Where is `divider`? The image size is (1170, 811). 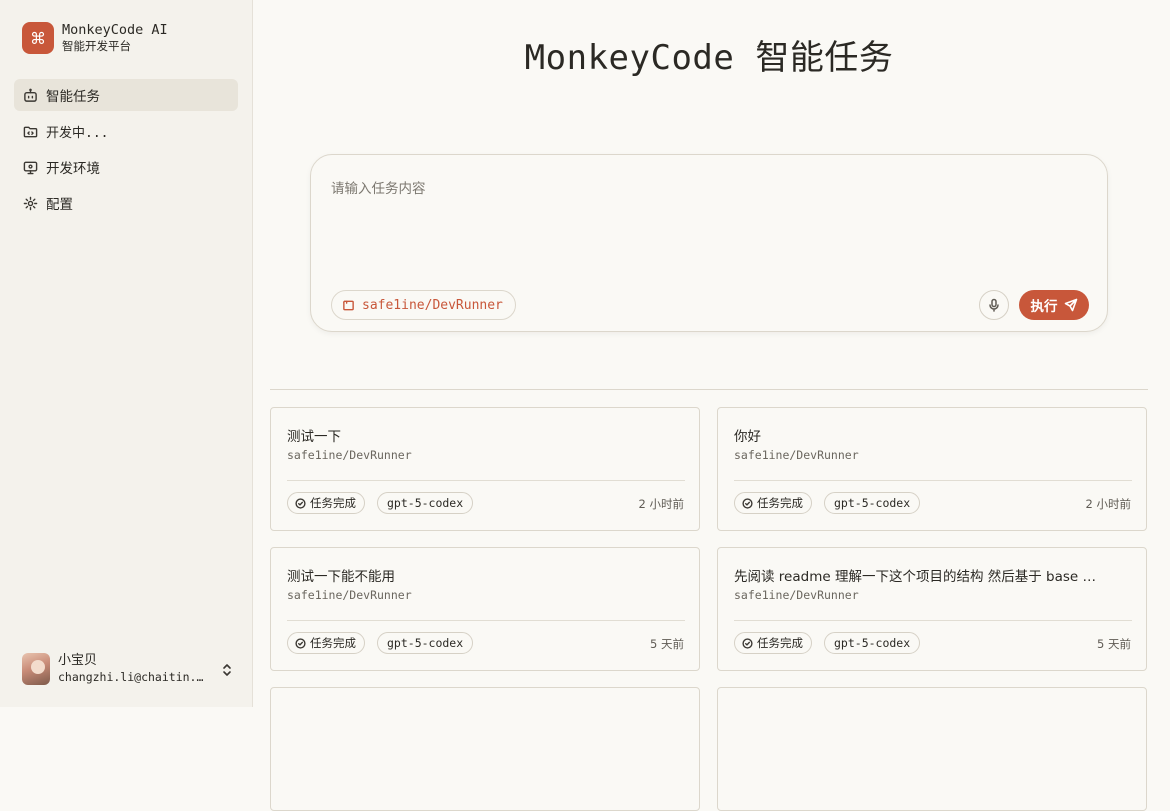 divider is located at coordinates (709, 389).